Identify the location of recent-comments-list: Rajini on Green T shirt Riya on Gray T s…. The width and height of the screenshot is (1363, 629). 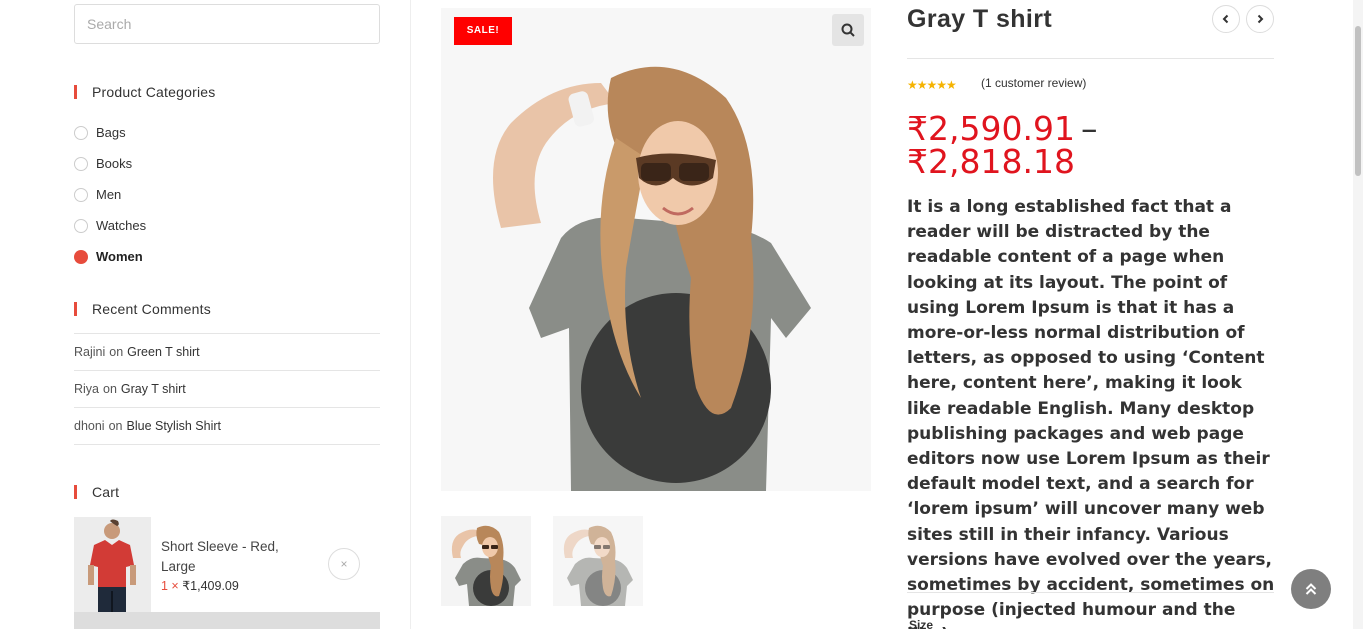
(227, 389).